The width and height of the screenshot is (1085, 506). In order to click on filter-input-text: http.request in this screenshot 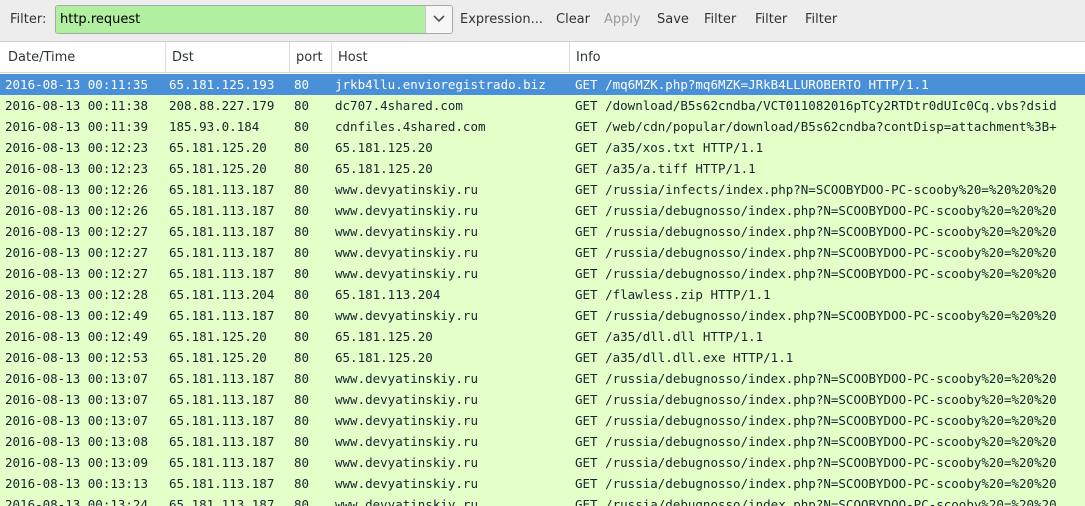, I will do `click(241, 19)`.